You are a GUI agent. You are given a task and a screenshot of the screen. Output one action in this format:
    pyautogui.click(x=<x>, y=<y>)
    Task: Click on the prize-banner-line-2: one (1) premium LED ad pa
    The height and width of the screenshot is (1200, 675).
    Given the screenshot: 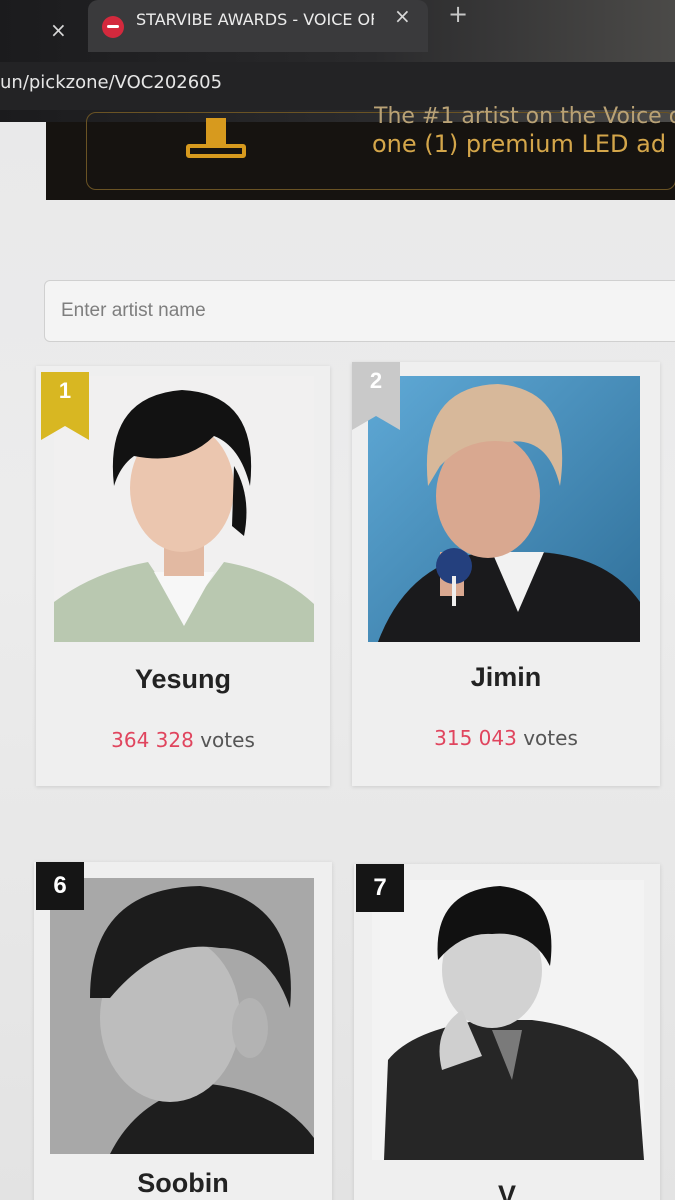 What is the action you would take?
    pyautogui.click(x=523, y=144)
    